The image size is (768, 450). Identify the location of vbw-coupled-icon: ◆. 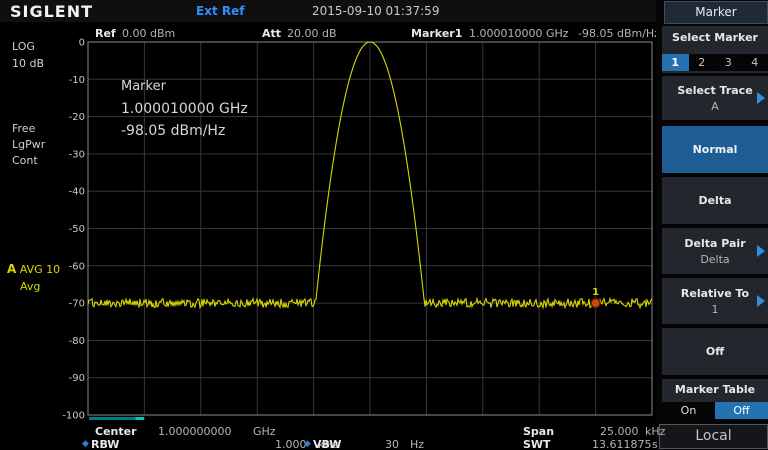
(307, 444).